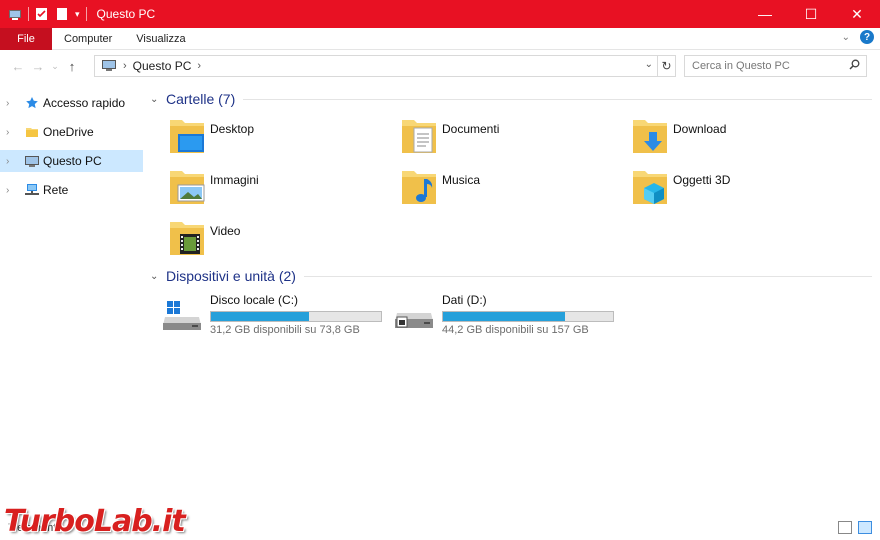  I want to click on drives-group-header: ⌄ Dispositivi e unità (2), so click(511, 276).